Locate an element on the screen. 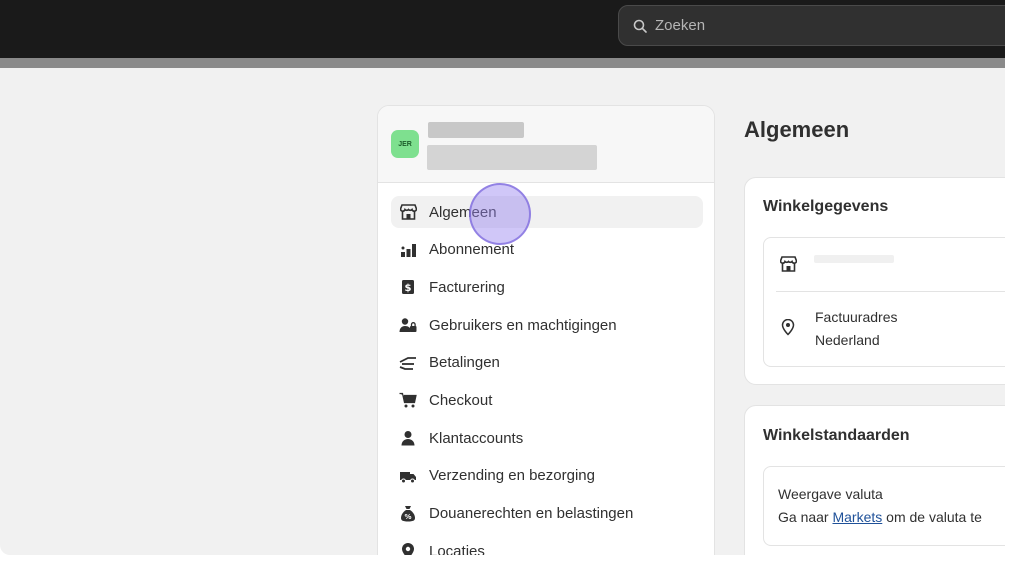 The width and height of the screenshot is (1024, 569). currency-label: Weergave valuta is located at coordinates (830, 494).